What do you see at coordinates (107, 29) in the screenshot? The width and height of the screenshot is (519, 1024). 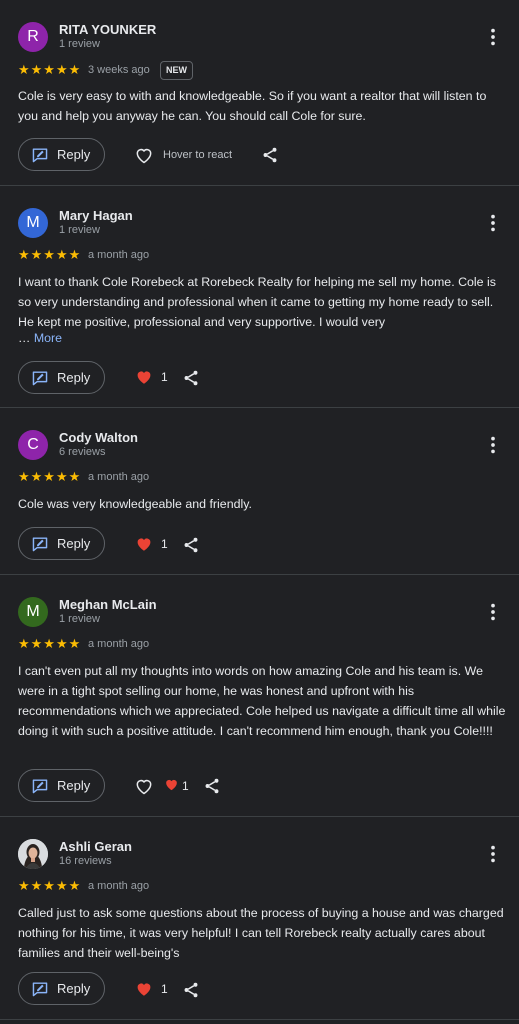 I see `reviewer-name: RITA YOUNKER` at bounding box center [107, 29].